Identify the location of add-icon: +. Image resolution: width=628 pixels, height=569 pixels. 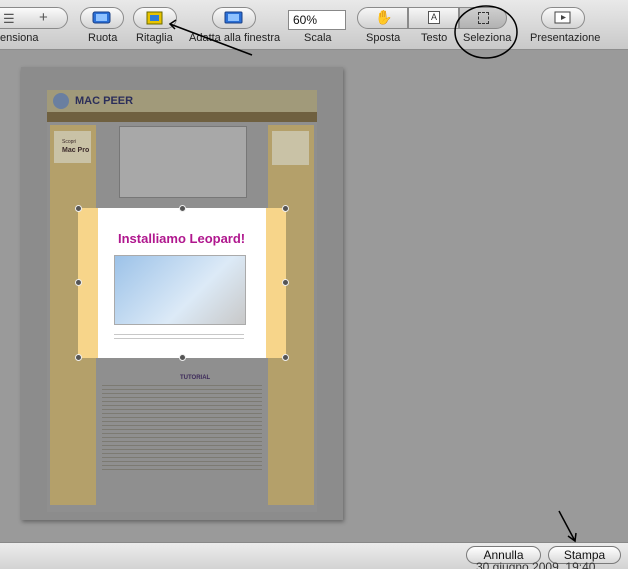
(43, 17).